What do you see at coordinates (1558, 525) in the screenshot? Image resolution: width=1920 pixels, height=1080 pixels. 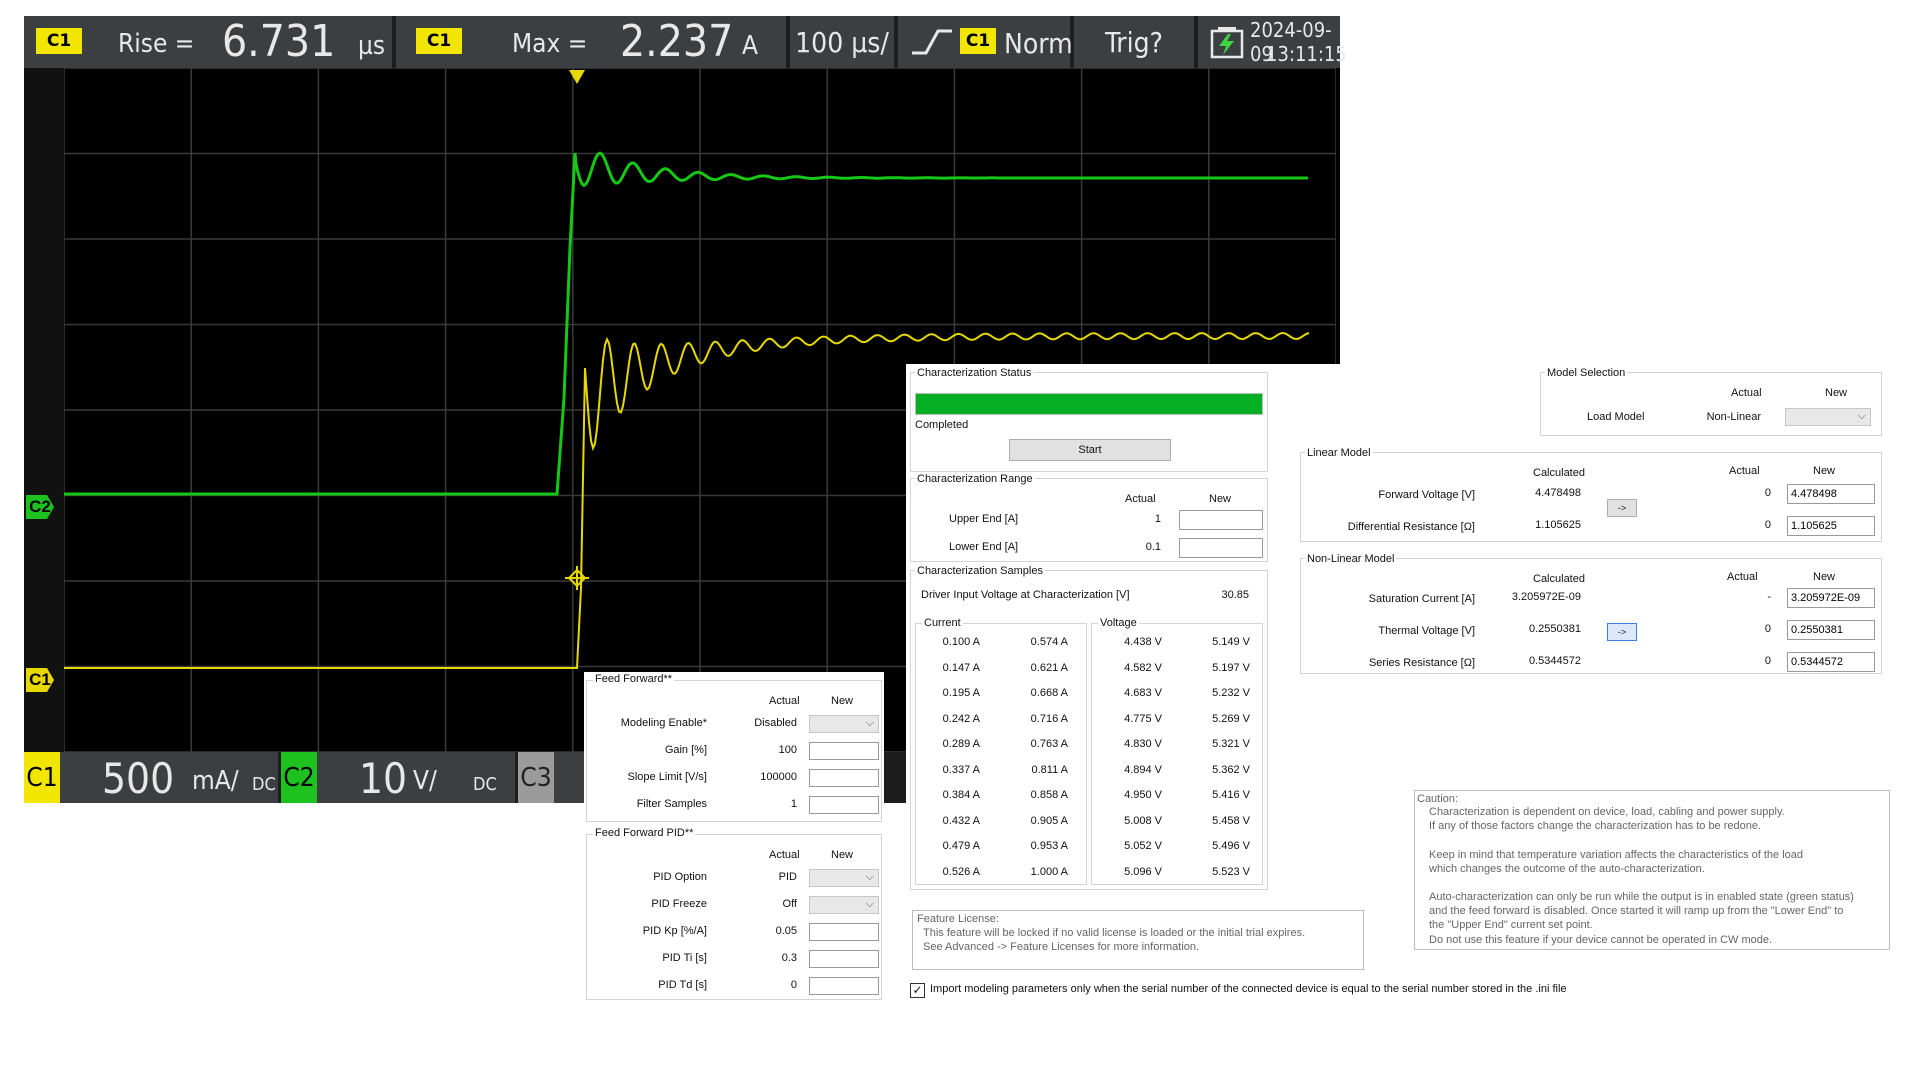 I see `linear-row-calc: 1.105625` at bounding box center [1558, 525].